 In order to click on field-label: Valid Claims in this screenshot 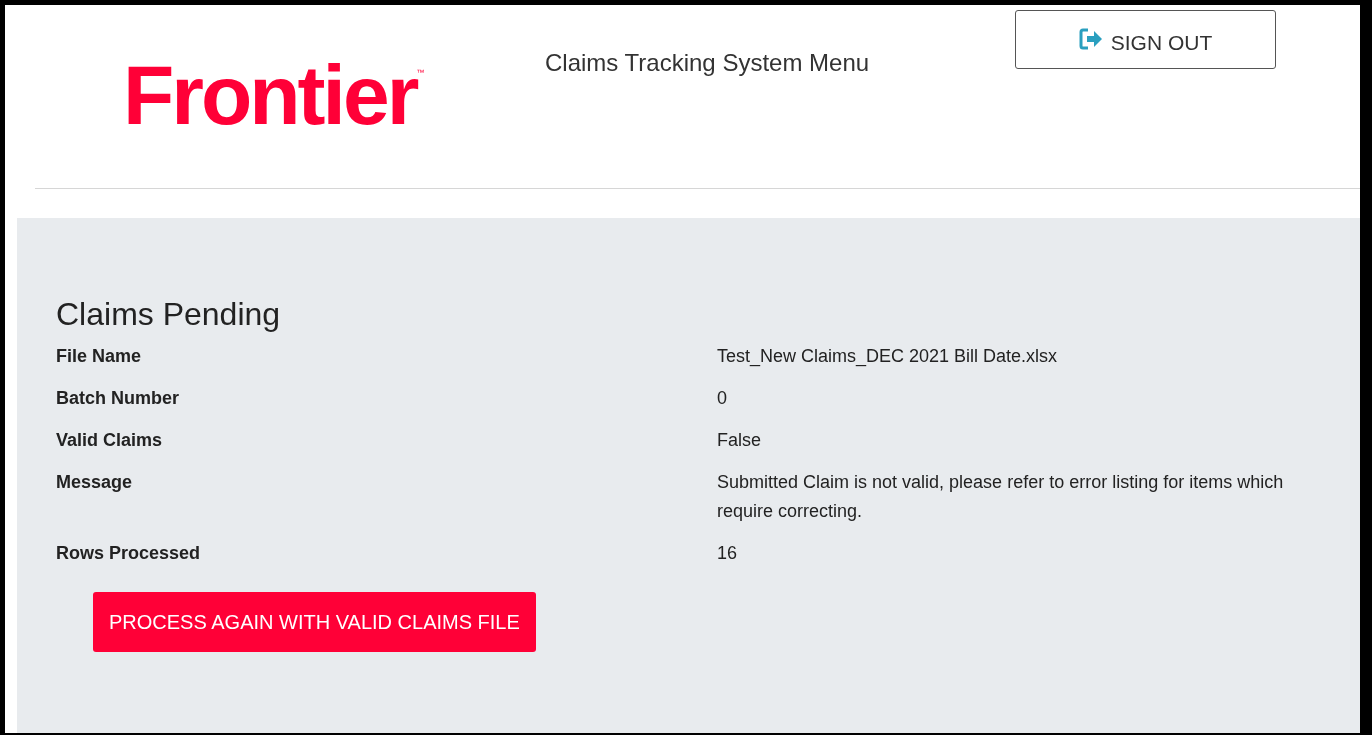, I will do `click(110, 440)`.